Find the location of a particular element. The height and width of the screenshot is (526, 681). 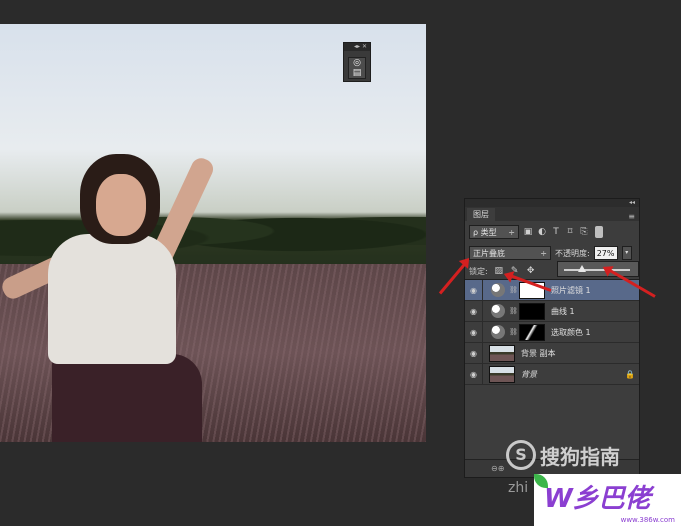

layers-tab-bar: 图层 ≡ is located at coordinates (552, 214).